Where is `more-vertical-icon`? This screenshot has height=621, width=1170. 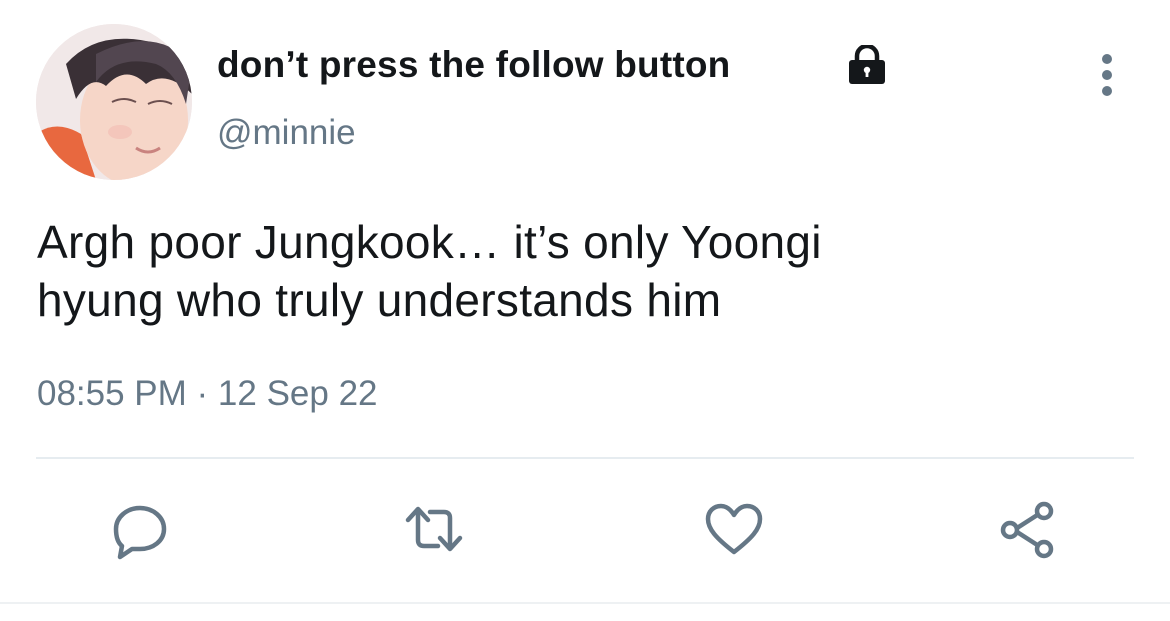
more-vertical-icon is located at coordinates (1107, 75).